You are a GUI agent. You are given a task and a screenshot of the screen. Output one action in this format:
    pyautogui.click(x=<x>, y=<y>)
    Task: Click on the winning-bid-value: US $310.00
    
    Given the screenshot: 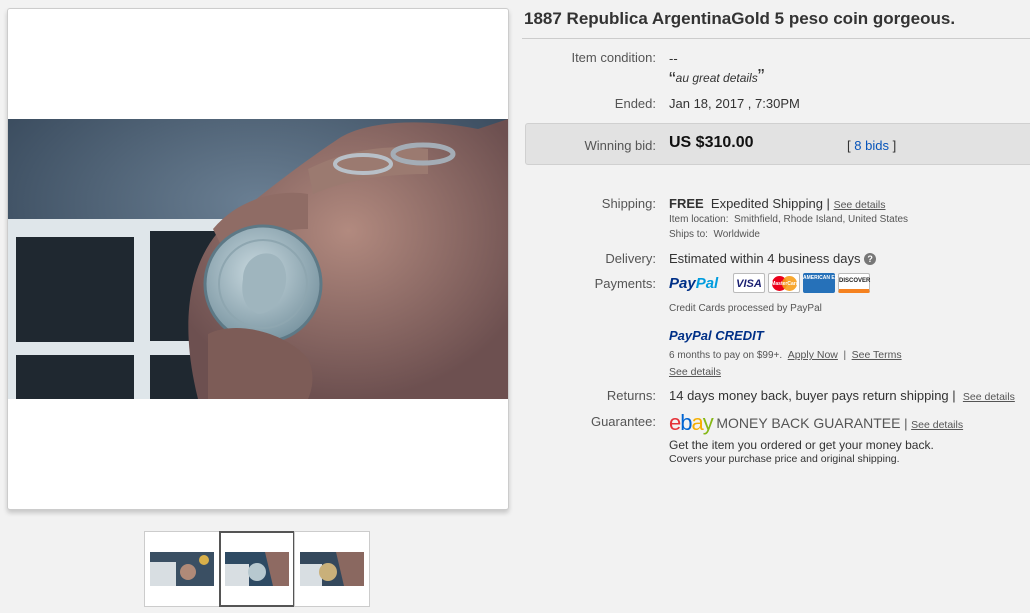 What is the action you would take?
    pyautogui.click(x=711, y=142)
    